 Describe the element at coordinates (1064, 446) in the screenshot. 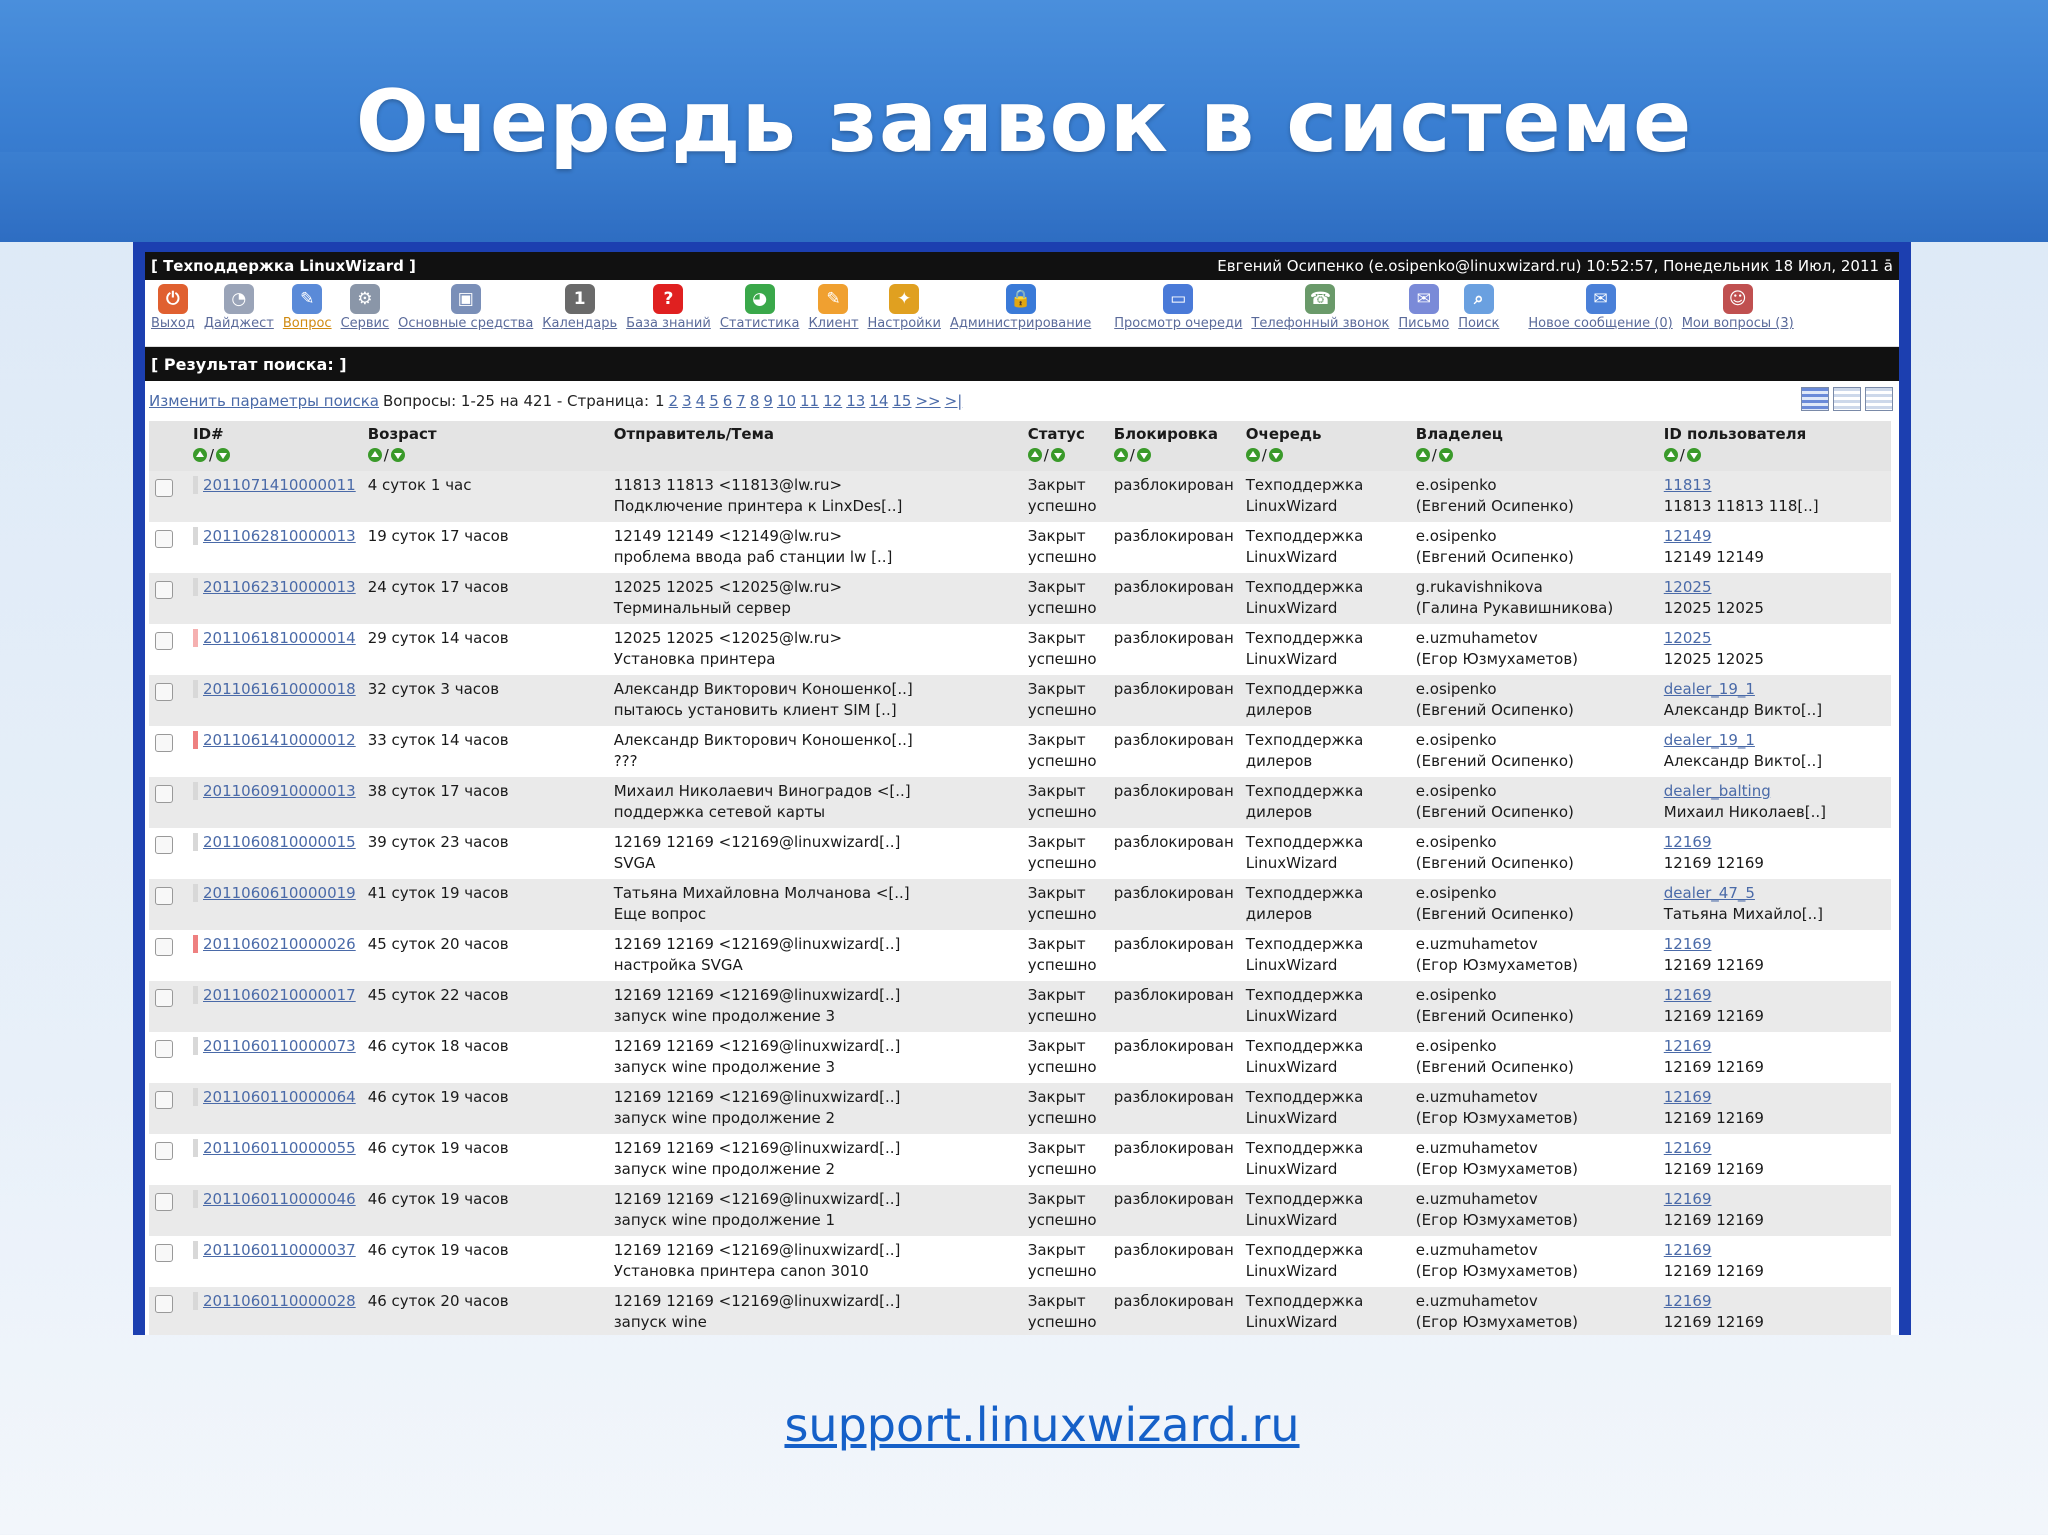

I see `column-header-status: Статус /` at that location.